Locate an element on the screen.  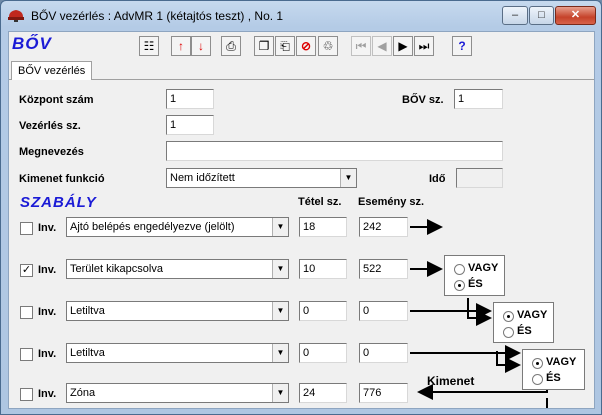
print-icon: ⎙ is located at coordinates (231, 46).